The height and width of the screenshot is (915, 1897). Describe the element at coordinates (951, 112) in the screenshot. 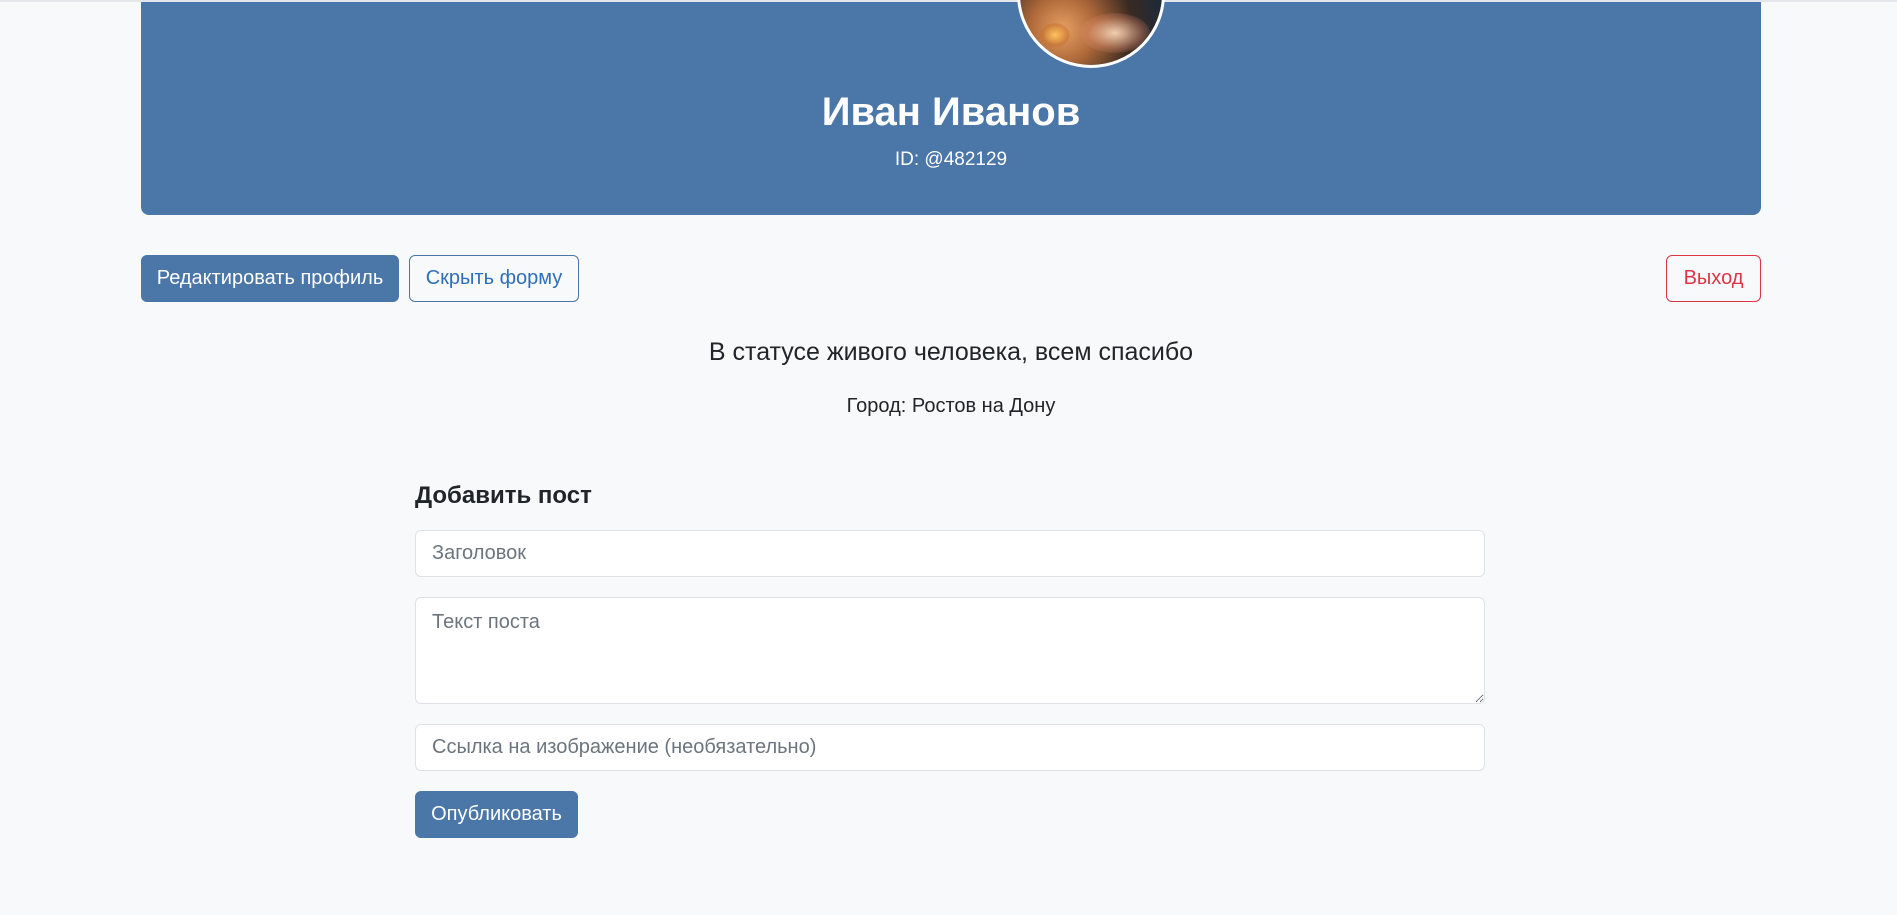

I see `profile-name: Иван Иванов` at that location.